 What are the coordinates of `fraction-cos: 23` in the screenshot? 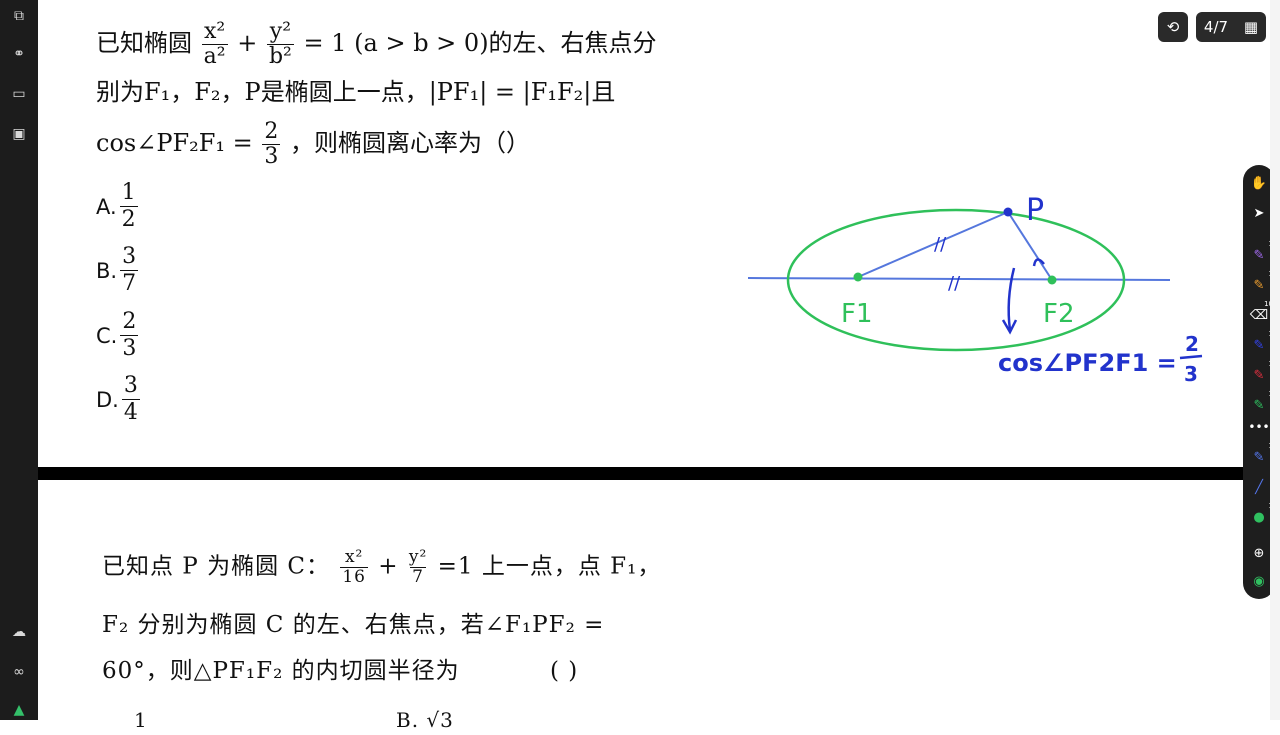 It's located at (271, 144).